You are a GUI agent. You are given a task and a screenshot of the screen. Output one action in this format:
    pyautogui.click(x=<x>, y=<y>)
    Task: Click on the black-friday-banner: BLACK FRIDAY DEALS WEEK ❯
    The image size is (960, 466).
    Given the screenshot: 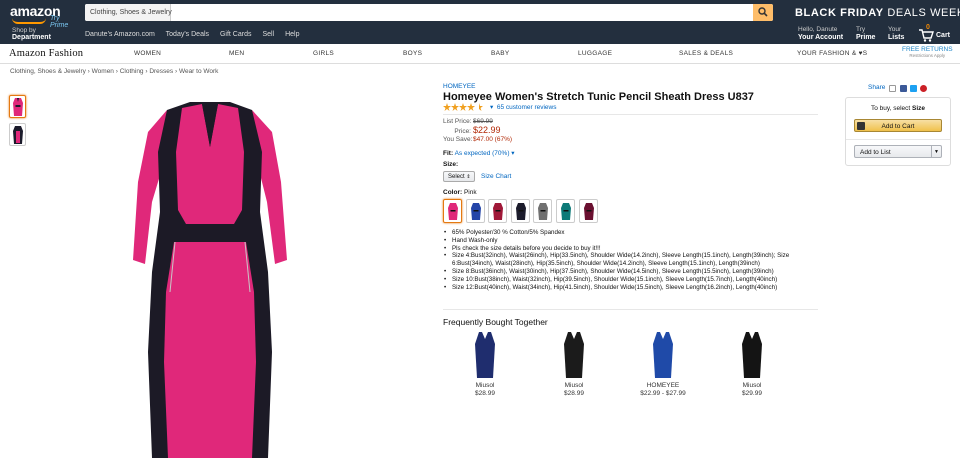 What is the action you would take?
    pyautogui.click(x=877, y=12)
    